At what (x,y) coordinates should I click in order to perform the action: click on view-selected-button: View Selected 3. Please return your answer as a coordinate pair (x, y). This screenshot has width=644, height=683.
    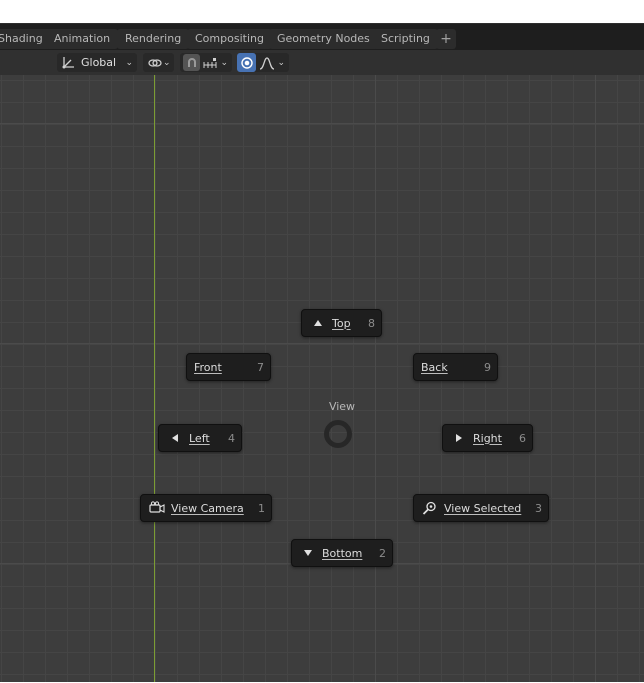
    Looking at the image, I should click on (481, 508).